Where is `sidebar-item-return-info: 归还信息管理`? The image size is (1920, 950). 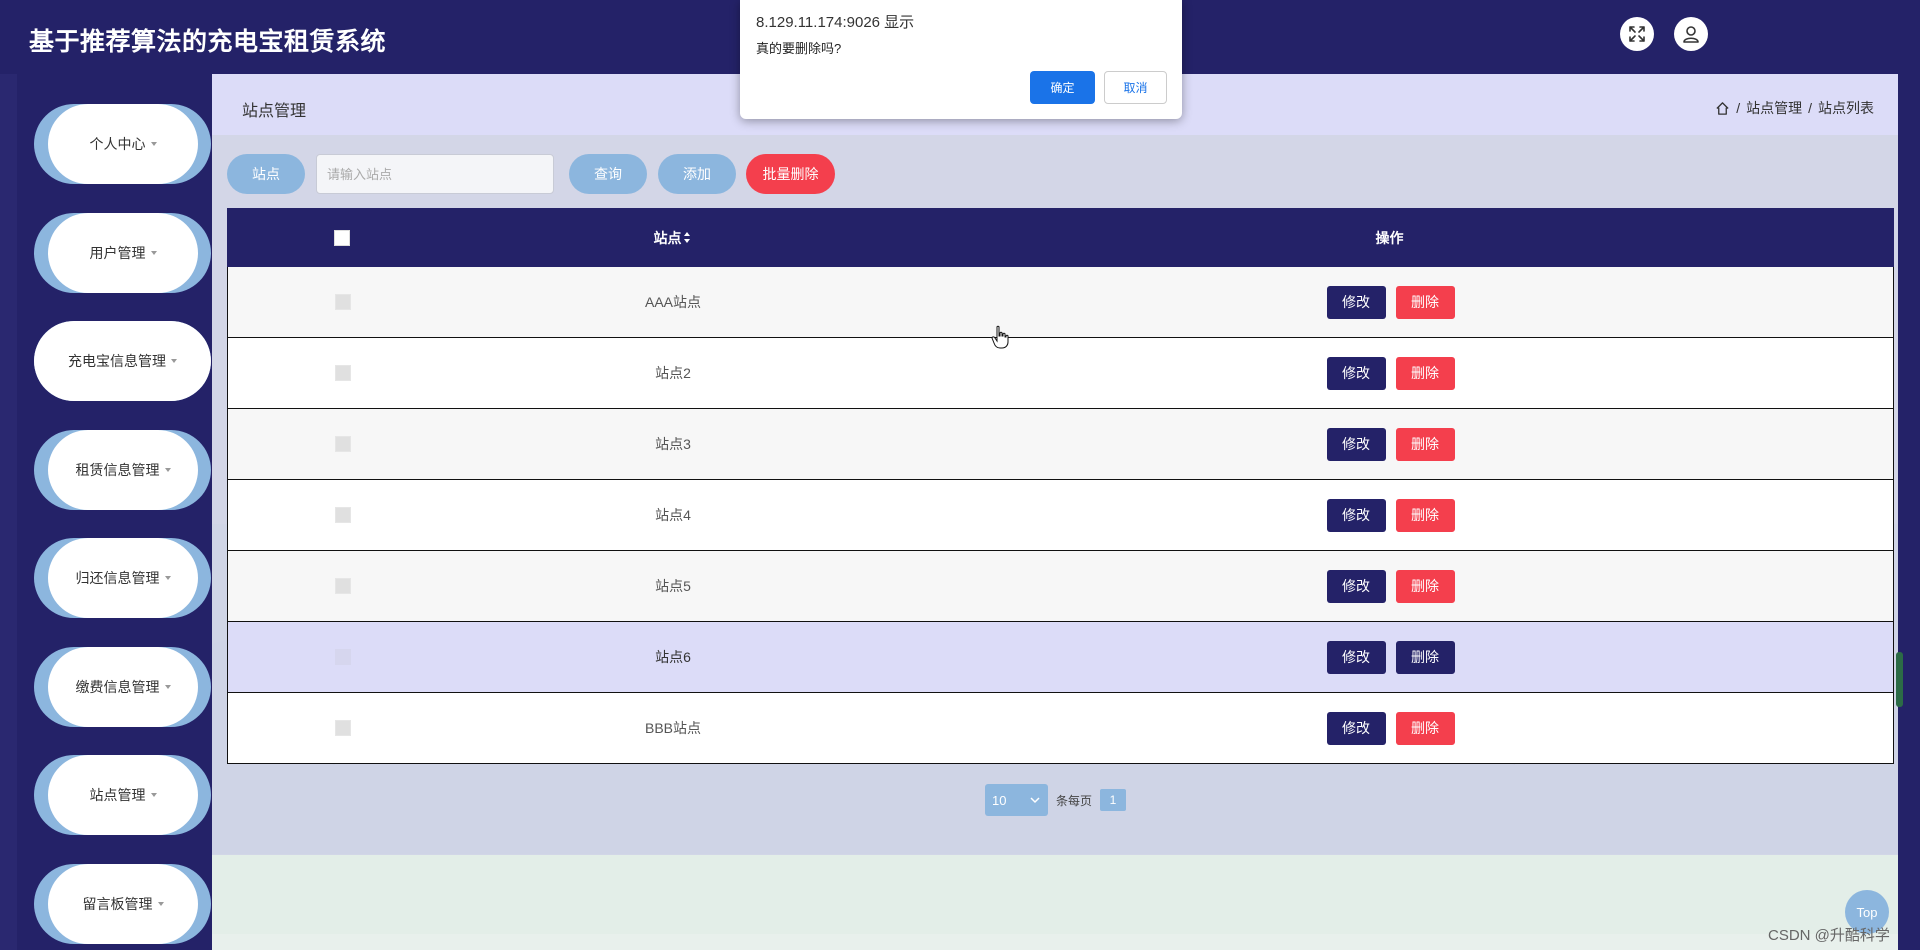 sidebar-item-return-info: 归还信息管理 is located at coordinates (122, 578).